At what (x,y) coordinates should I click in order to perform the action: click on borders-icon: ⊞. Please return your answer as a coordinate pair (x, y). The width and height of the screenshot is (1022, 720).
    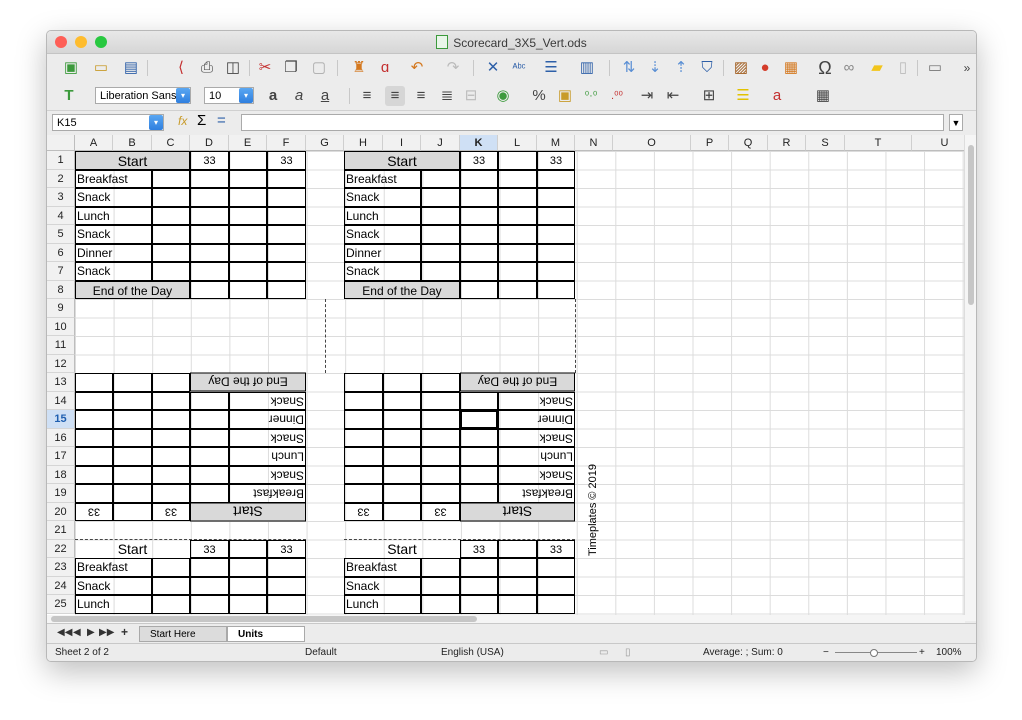
    Looking at the image, I should click on (709, 96).